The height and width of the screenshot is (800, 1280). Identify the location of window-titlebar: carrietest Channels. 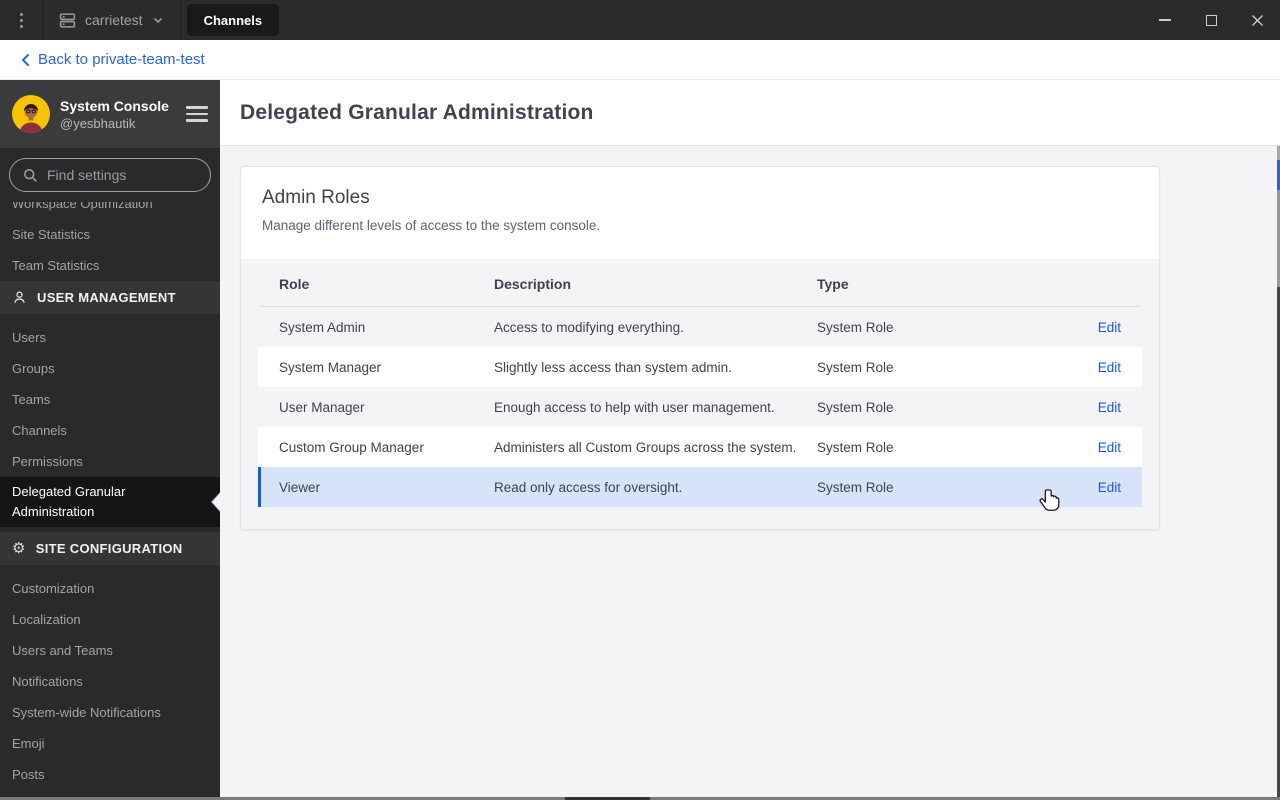
(640, 20).